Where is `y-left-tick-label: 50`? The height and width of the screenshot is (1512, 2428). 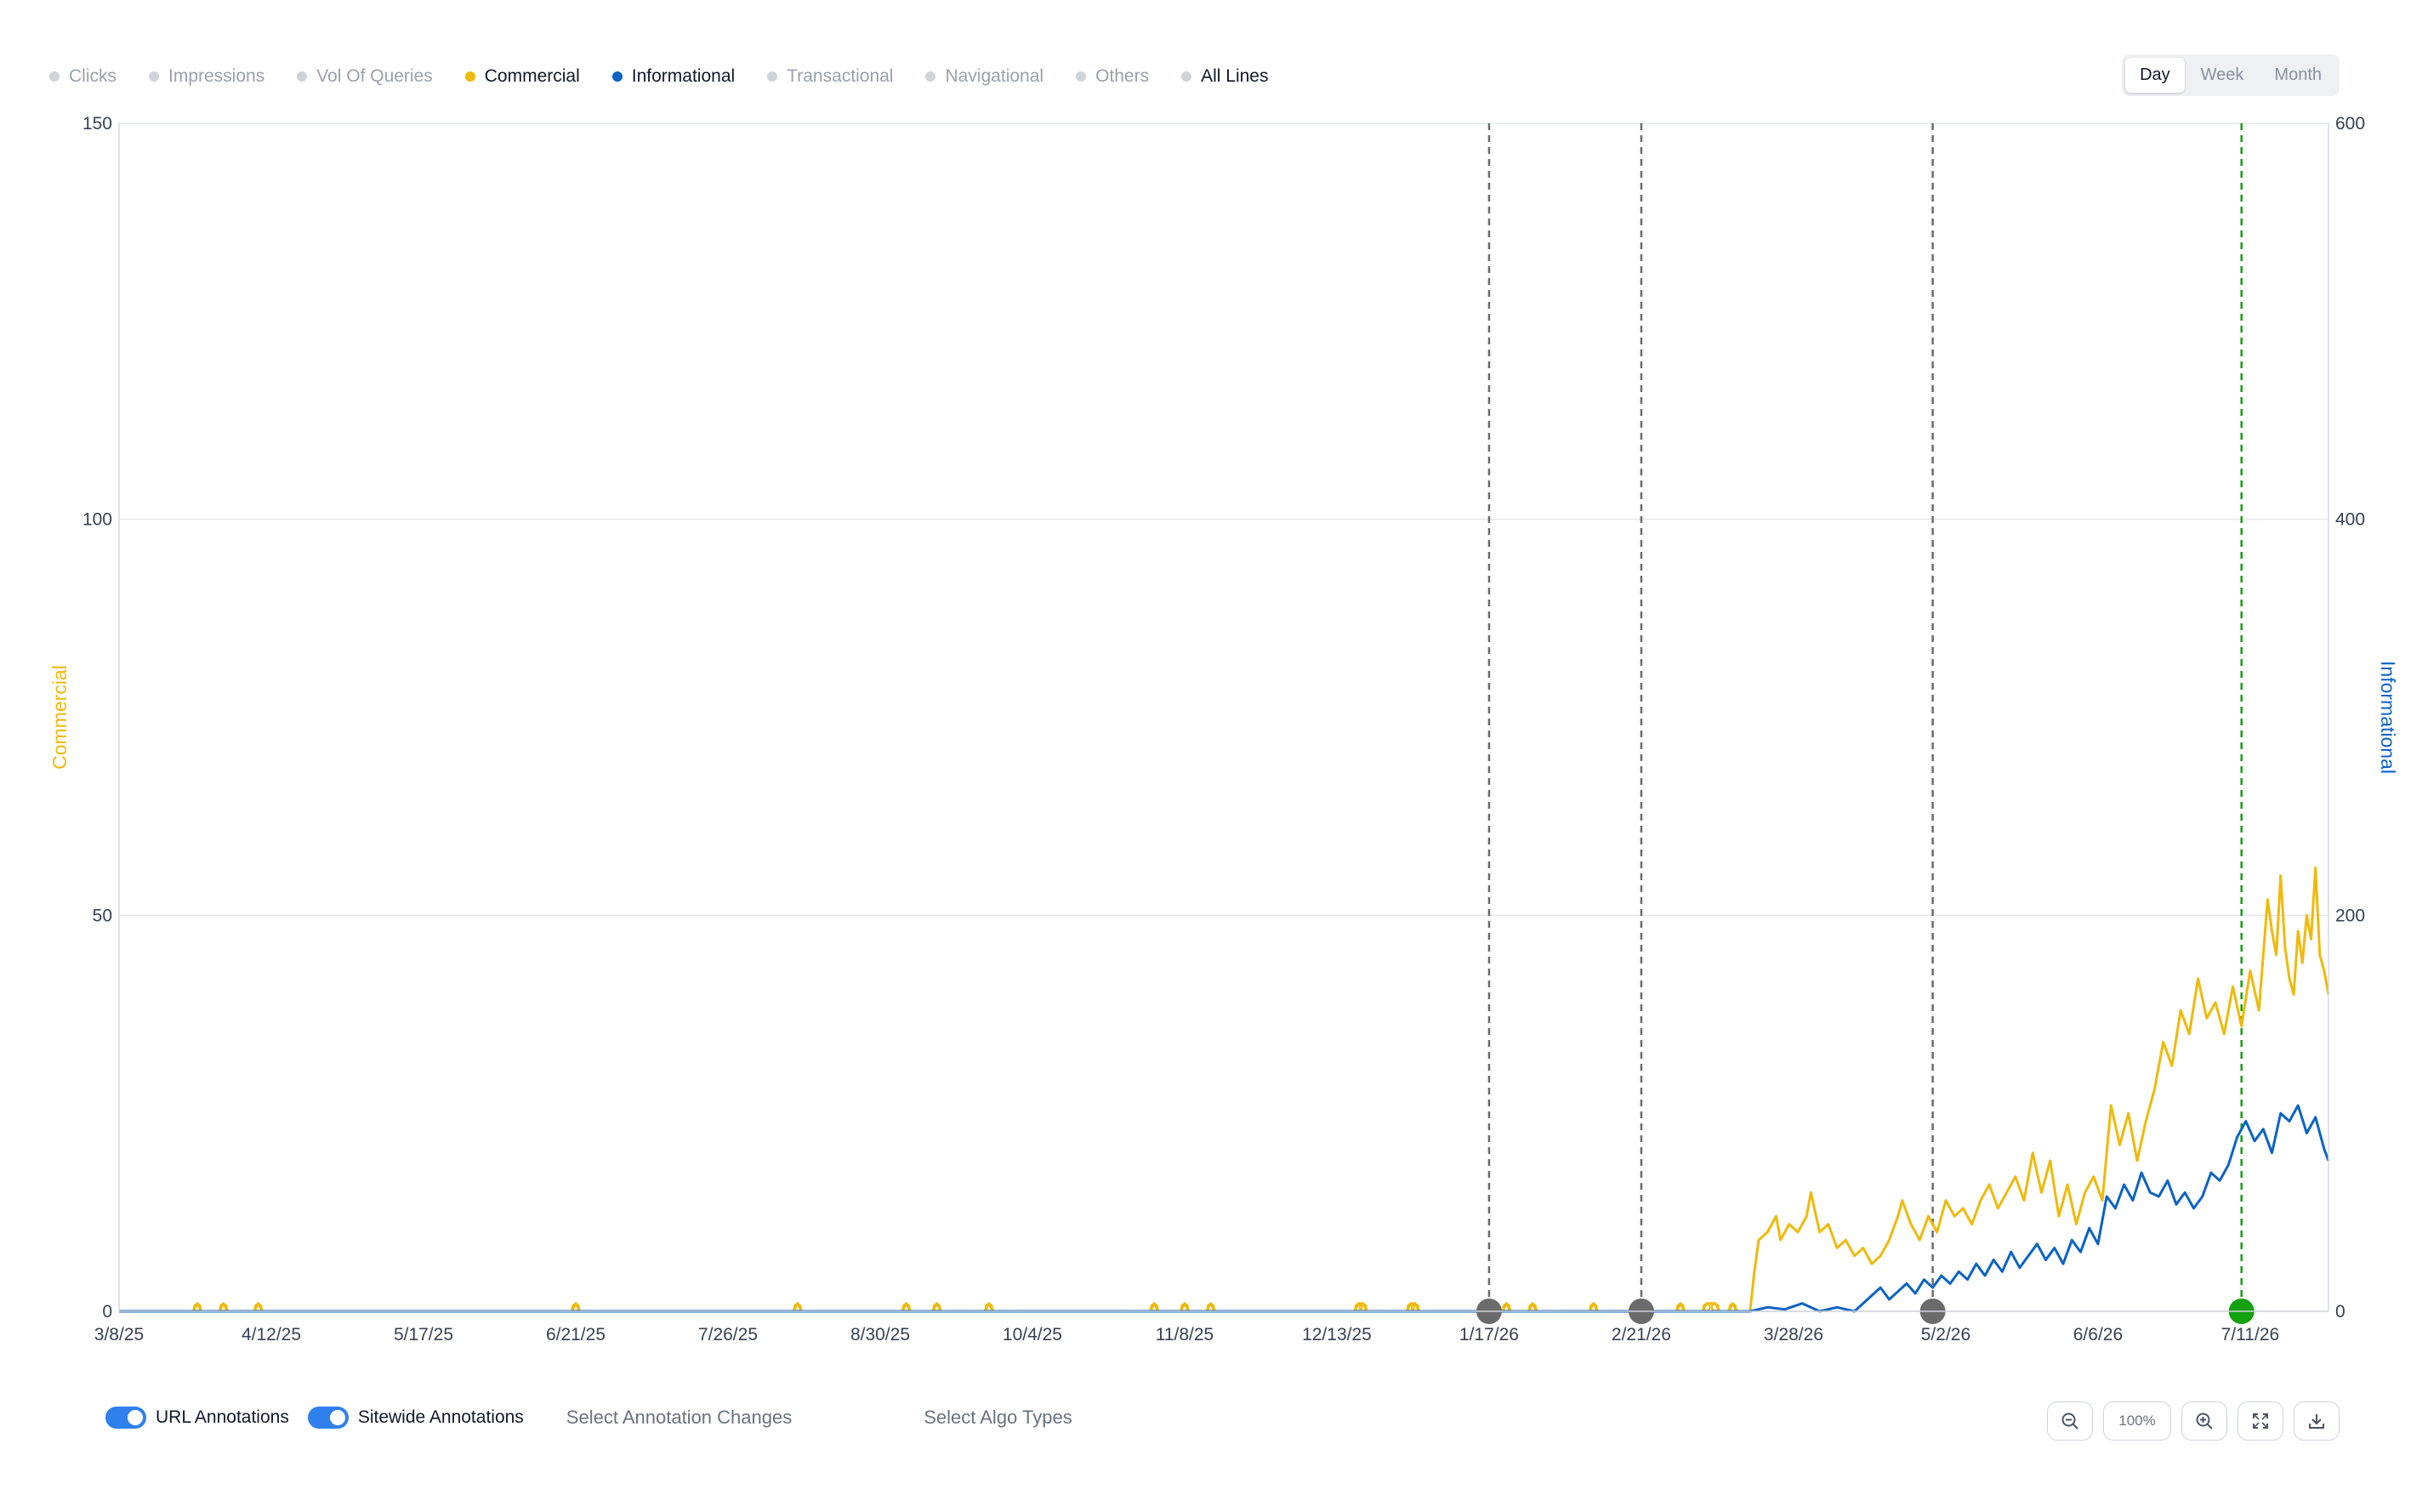 y-left-tick-label: 50 is located at coordinates (102, 915).